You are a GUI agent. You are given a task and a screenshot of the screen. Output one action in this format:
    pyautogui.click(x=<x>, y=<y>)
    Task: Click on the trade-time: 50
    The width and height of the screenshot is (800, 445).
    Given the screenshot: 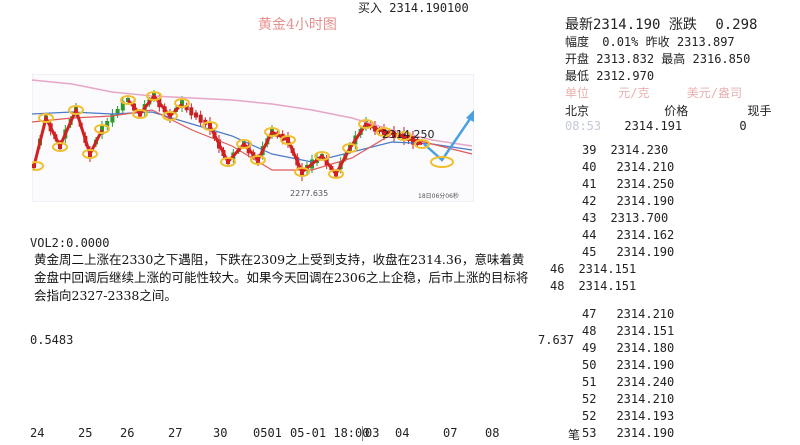 What is the action you would take?
    pyautogui.click(x=589, y=365)
    